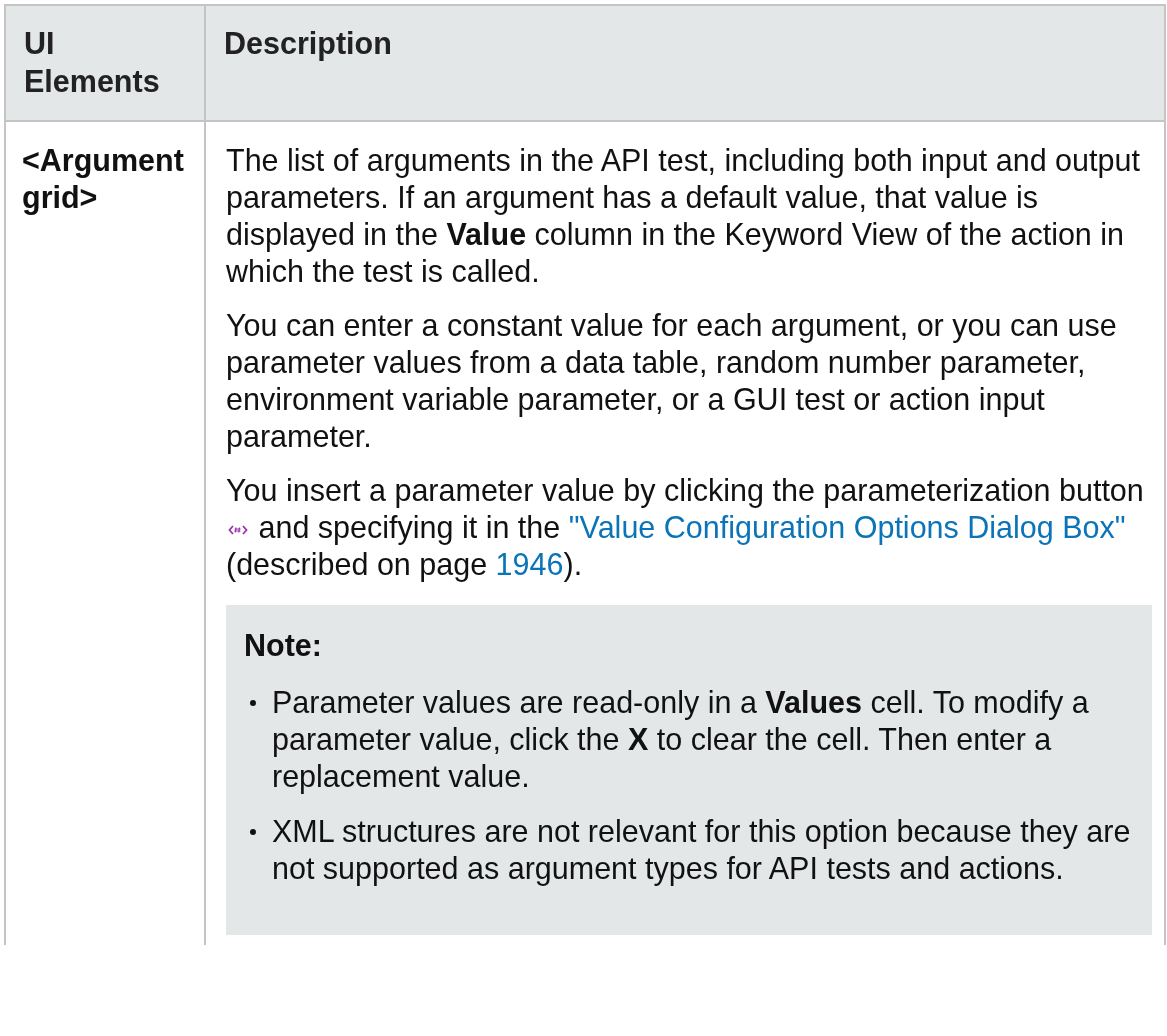 This screenshot has height=1036, width=1167. What do you see at coordinates (681, 739) in the screenshot?
I see `note-item: Parameter values are read-only in a Values cell. To modify a parameter value, click the X to clear the cell. Then enter a replacement value.` at bounding box center [681, 739].